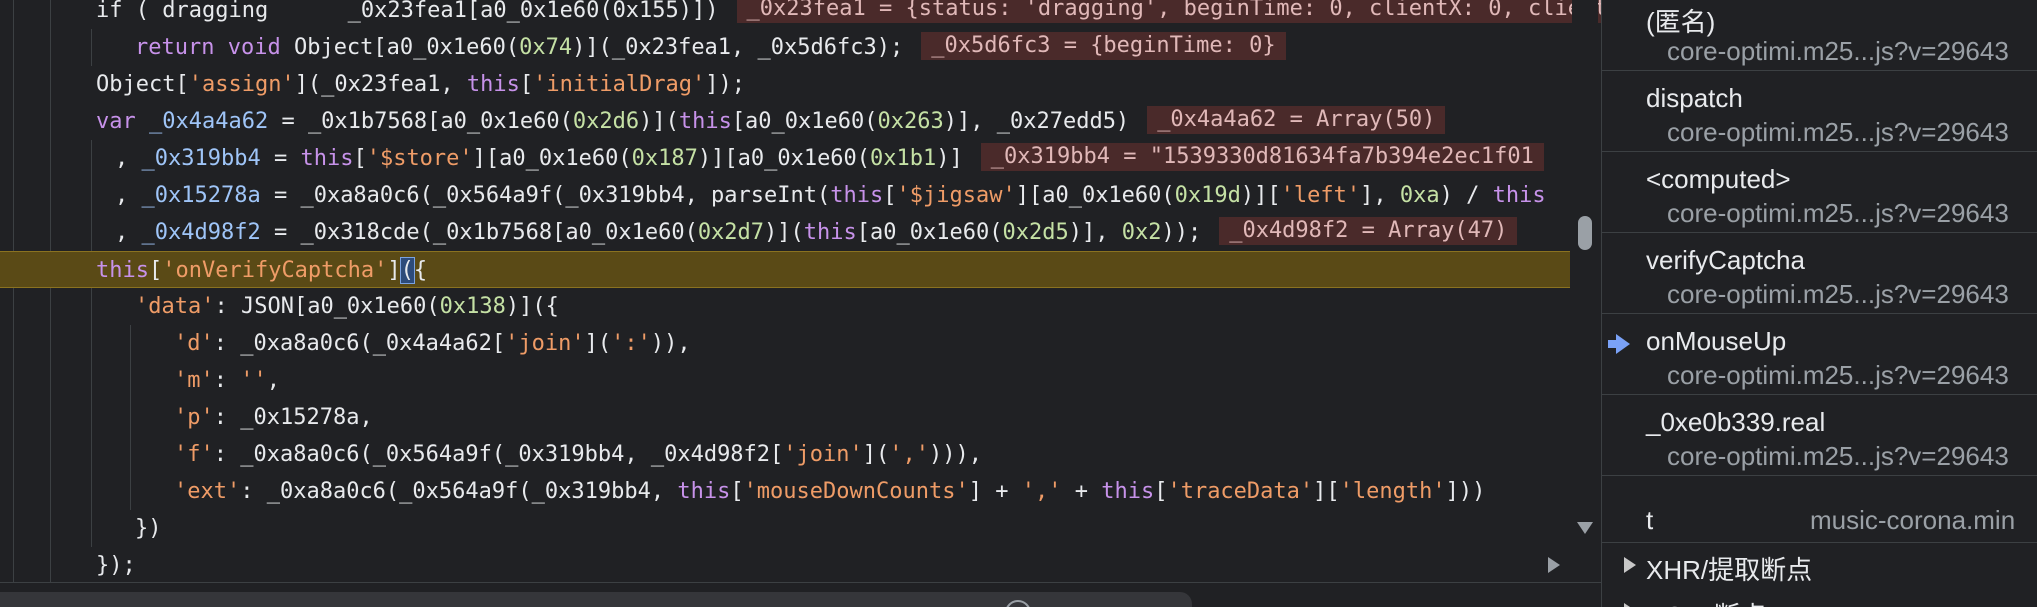 This screenshot has height=607, width=2037. Describe the element at coordinates (227, 380) in the screenshot. I see `code-token: :` at that location.